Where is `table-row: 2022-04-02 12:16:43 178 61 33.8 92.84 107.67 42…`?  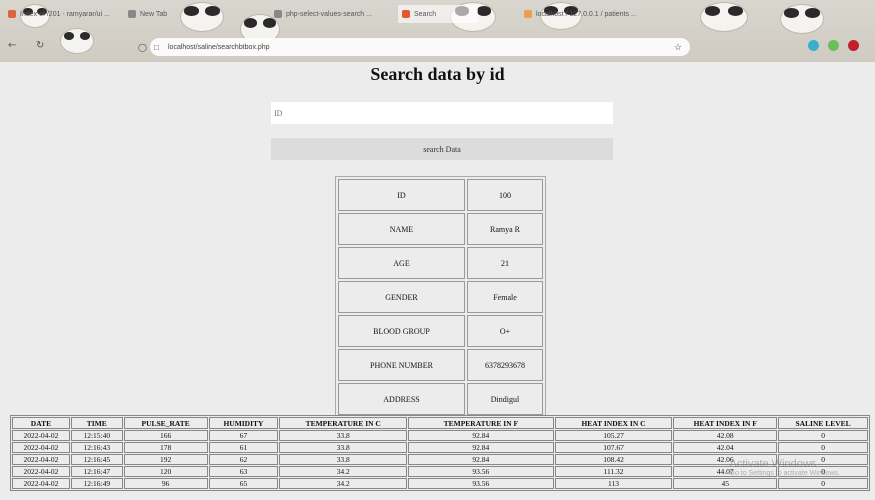 table-row: 2022-04-02 12:16:43 178 61 33.8 92.84 107.67 42… is located at coordinates (440, 447).